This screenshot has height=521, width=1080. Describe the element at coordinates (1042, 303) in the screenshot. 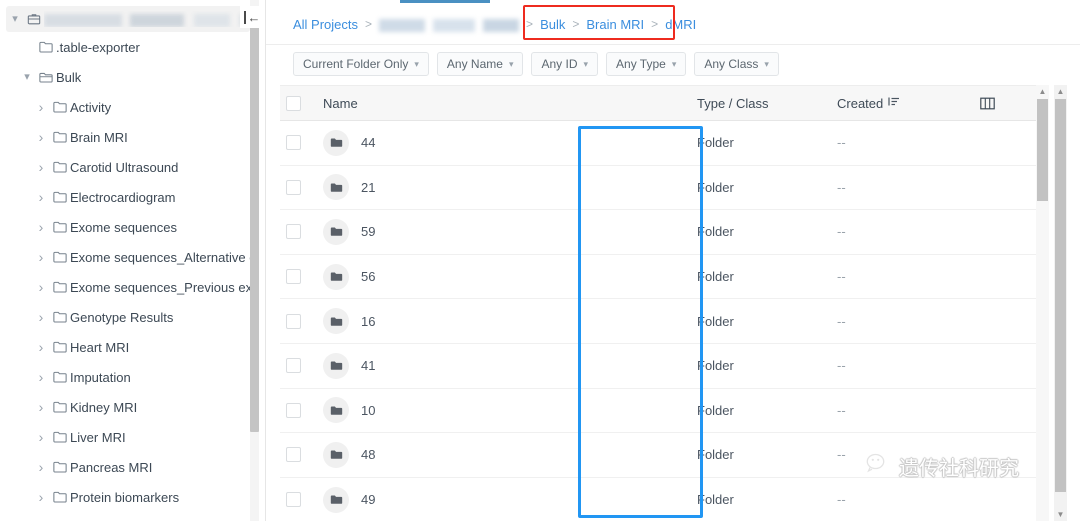

I see `table-scrollbar-inner: ▲` at that location.